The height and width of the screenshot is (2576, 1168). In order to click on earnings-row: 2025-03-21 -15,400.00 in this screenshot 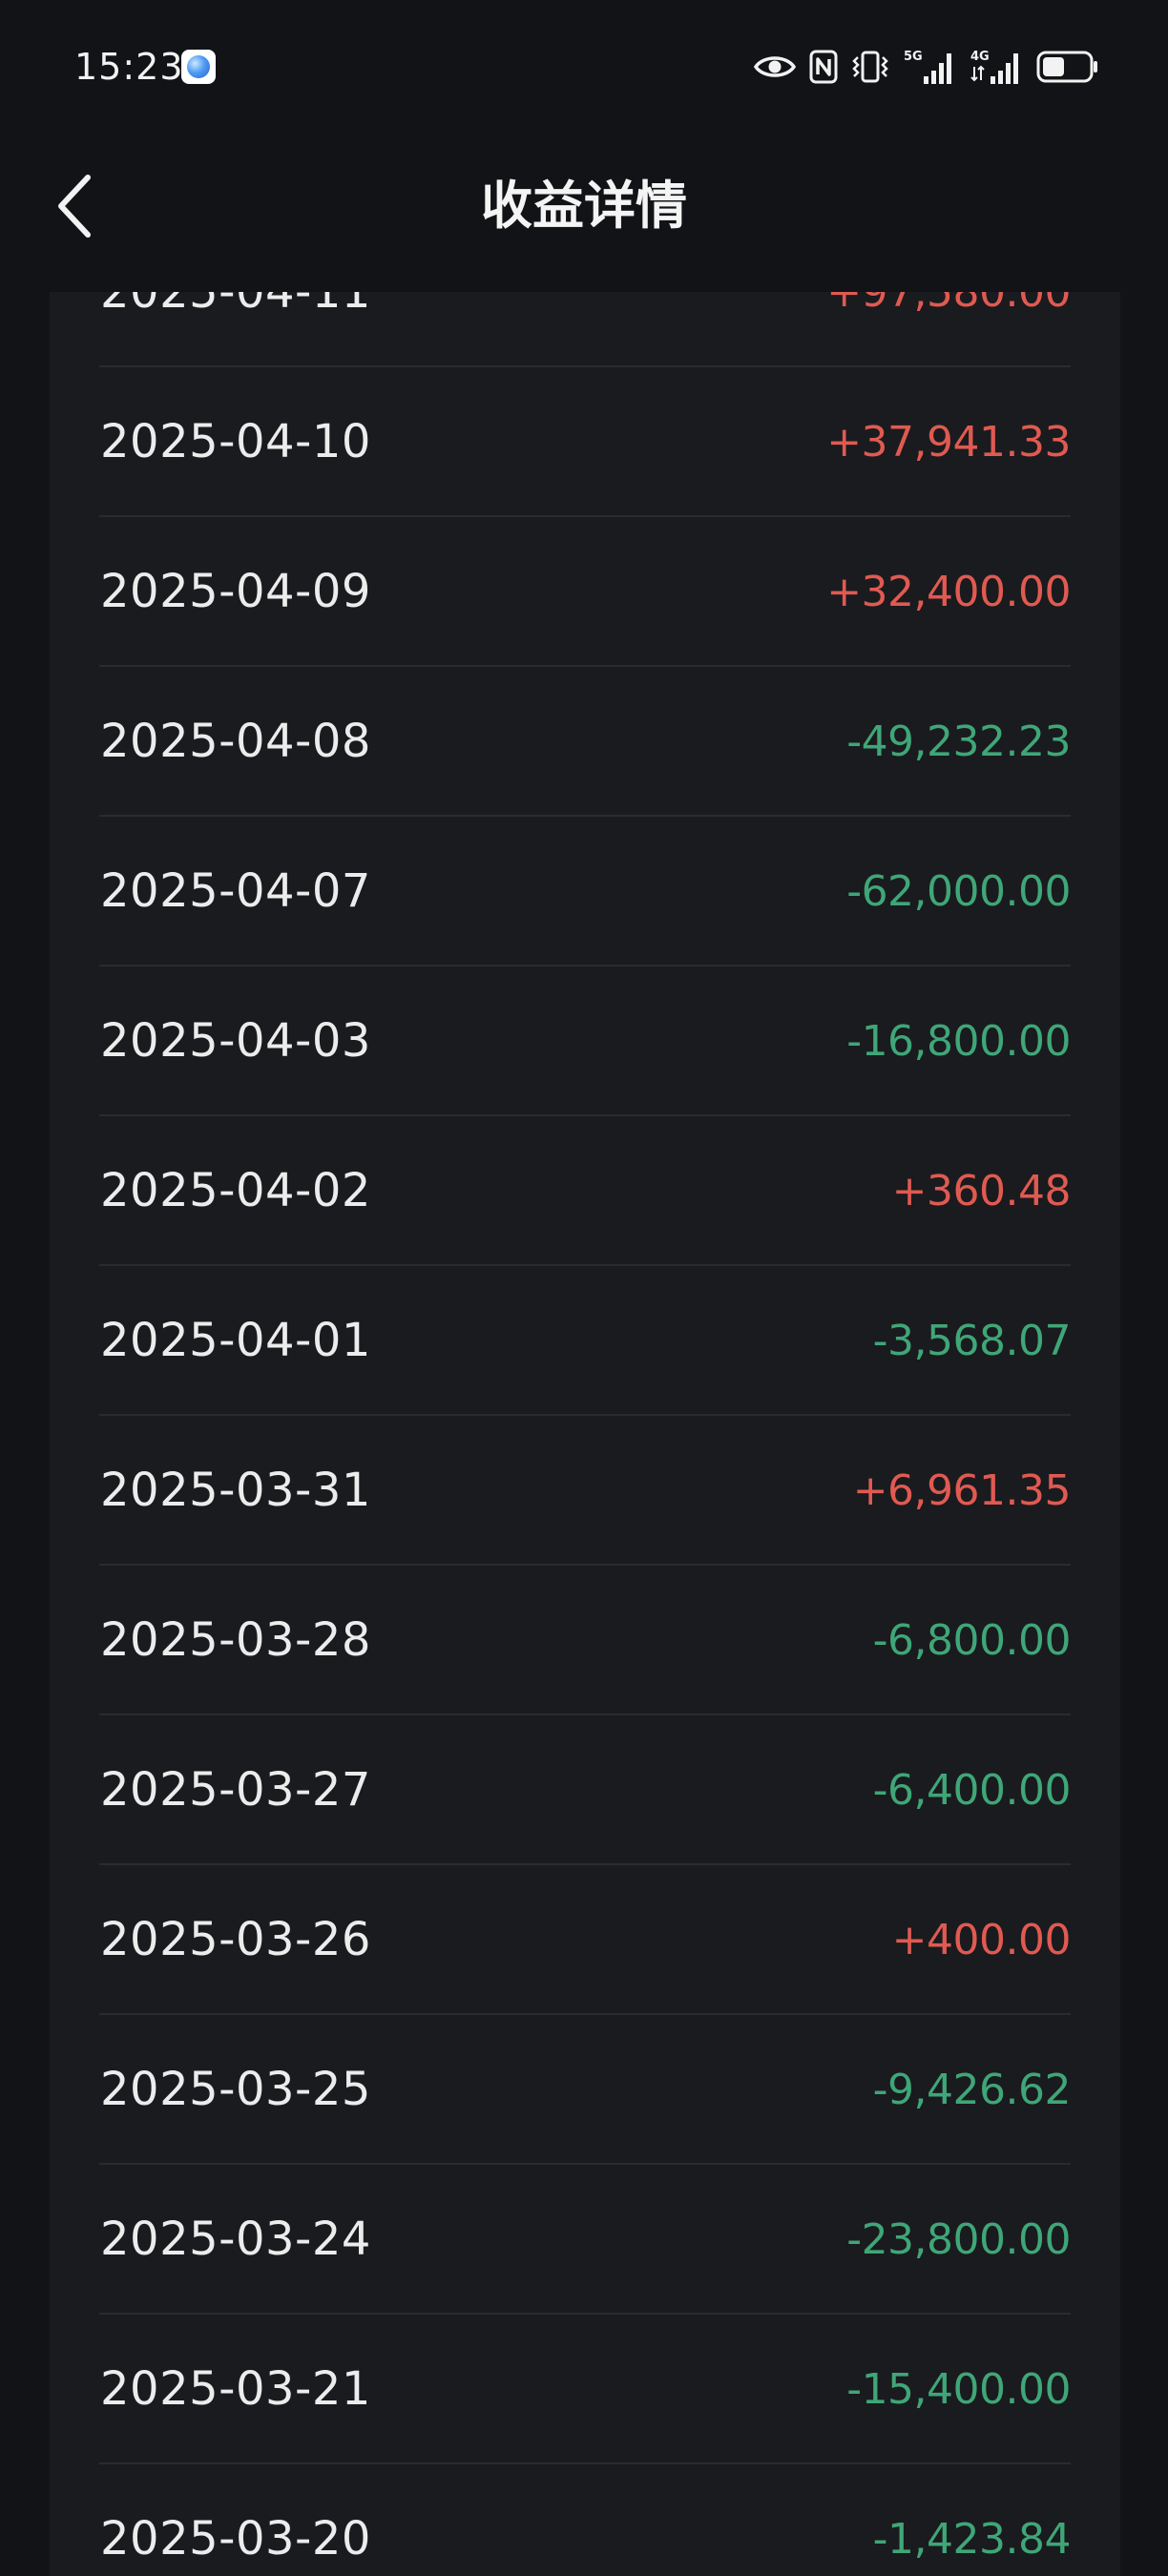, I will do `click(585, 2389)`.